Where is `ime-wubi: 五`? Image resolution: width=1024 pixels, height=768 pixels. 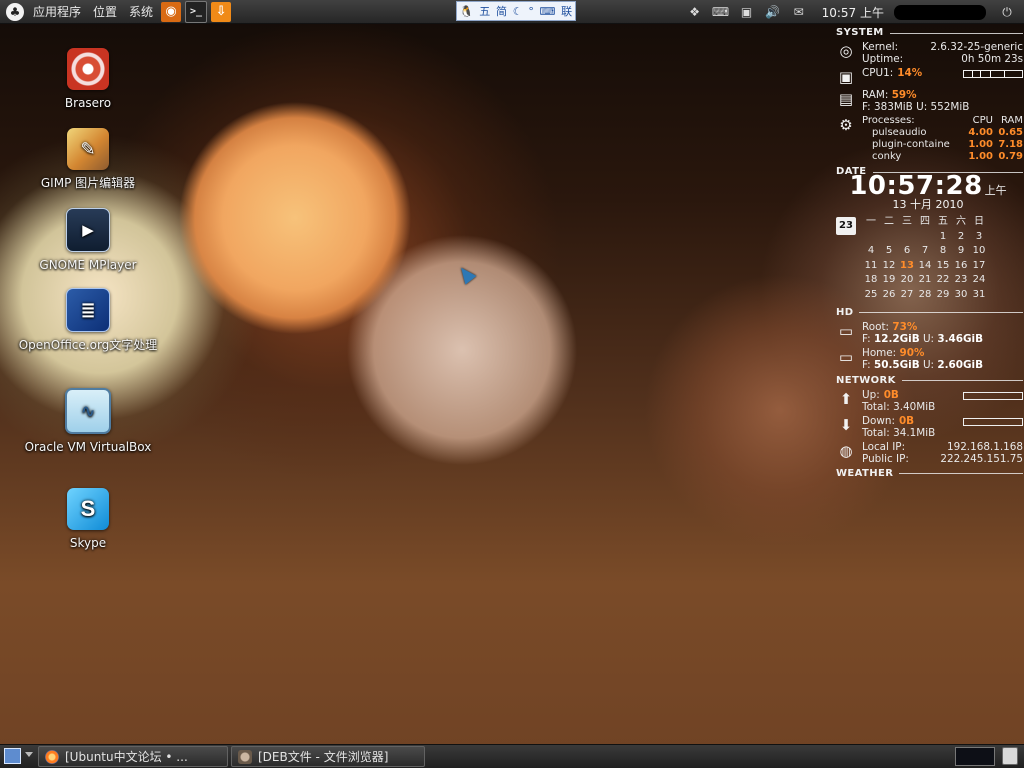
ime-wubi: 五 is located at coordinates (484, 11).